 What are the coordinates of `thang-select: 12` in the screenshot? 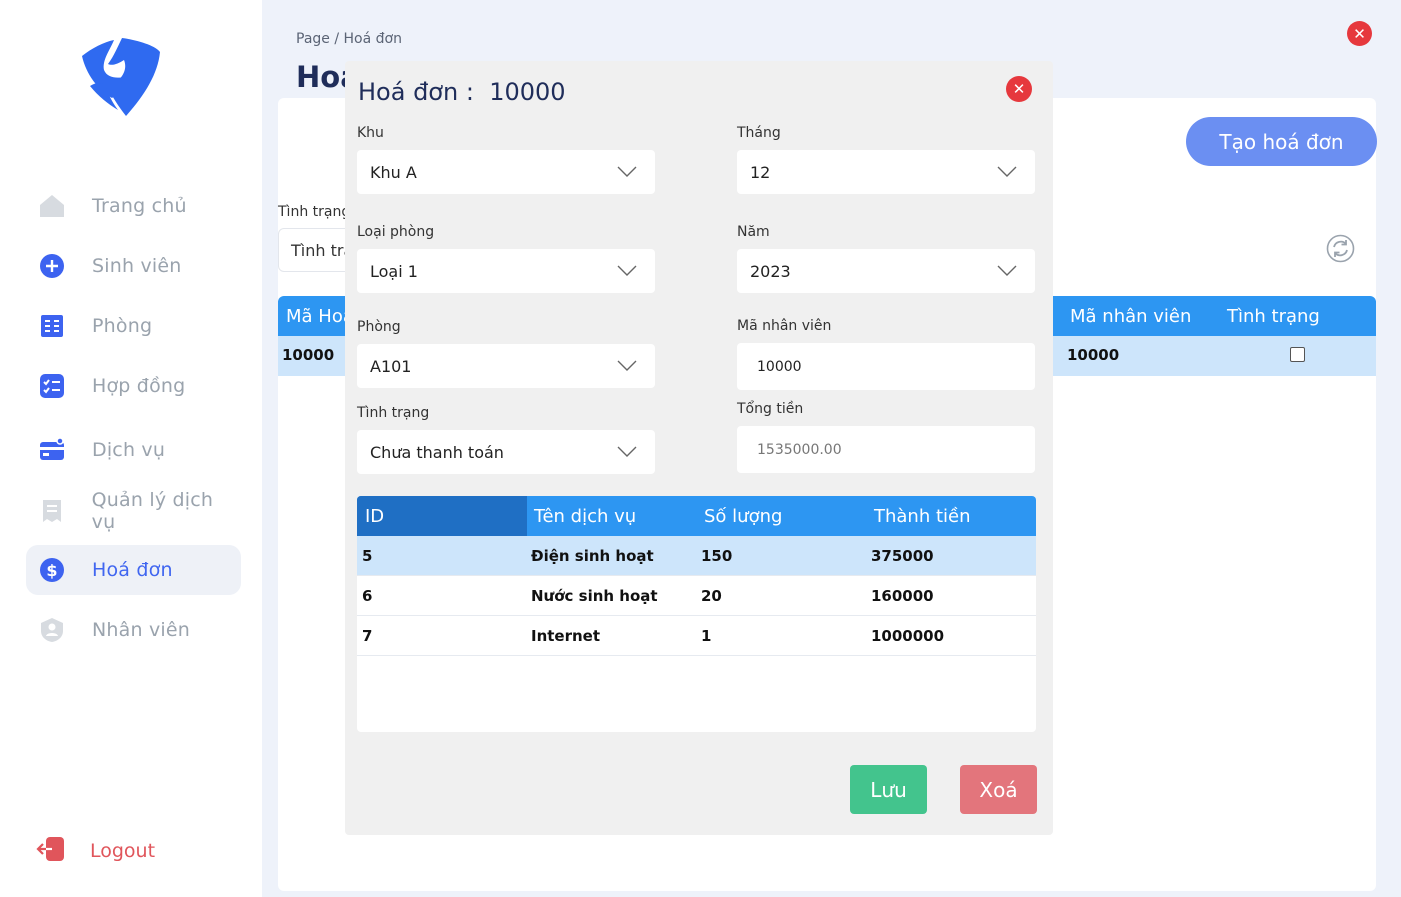 It's located at (886, 172).